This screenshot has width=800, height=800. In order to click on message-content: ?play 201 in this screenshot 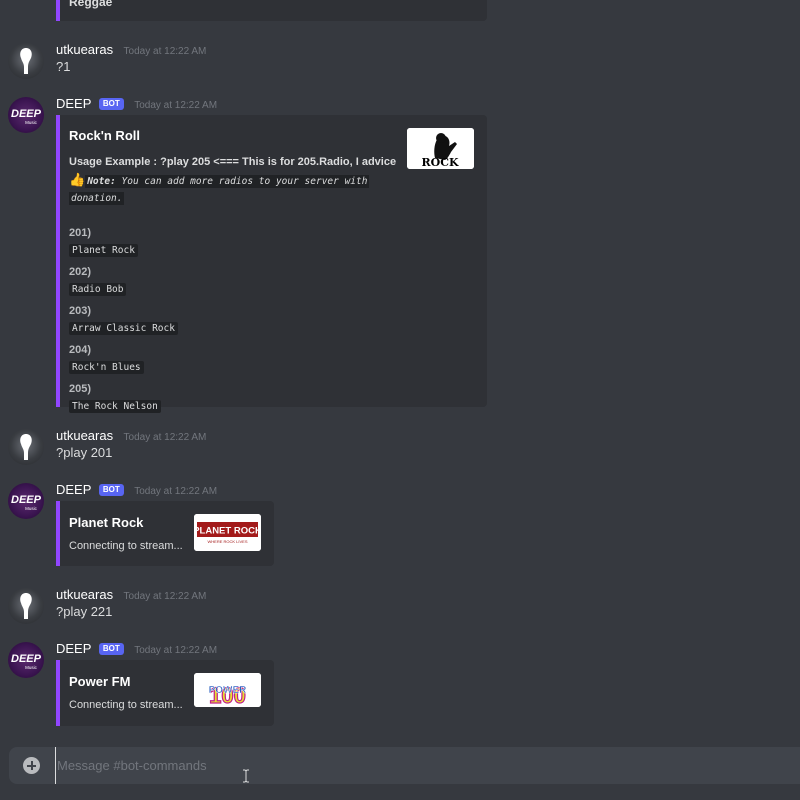, I will do `click(84, 452)`.